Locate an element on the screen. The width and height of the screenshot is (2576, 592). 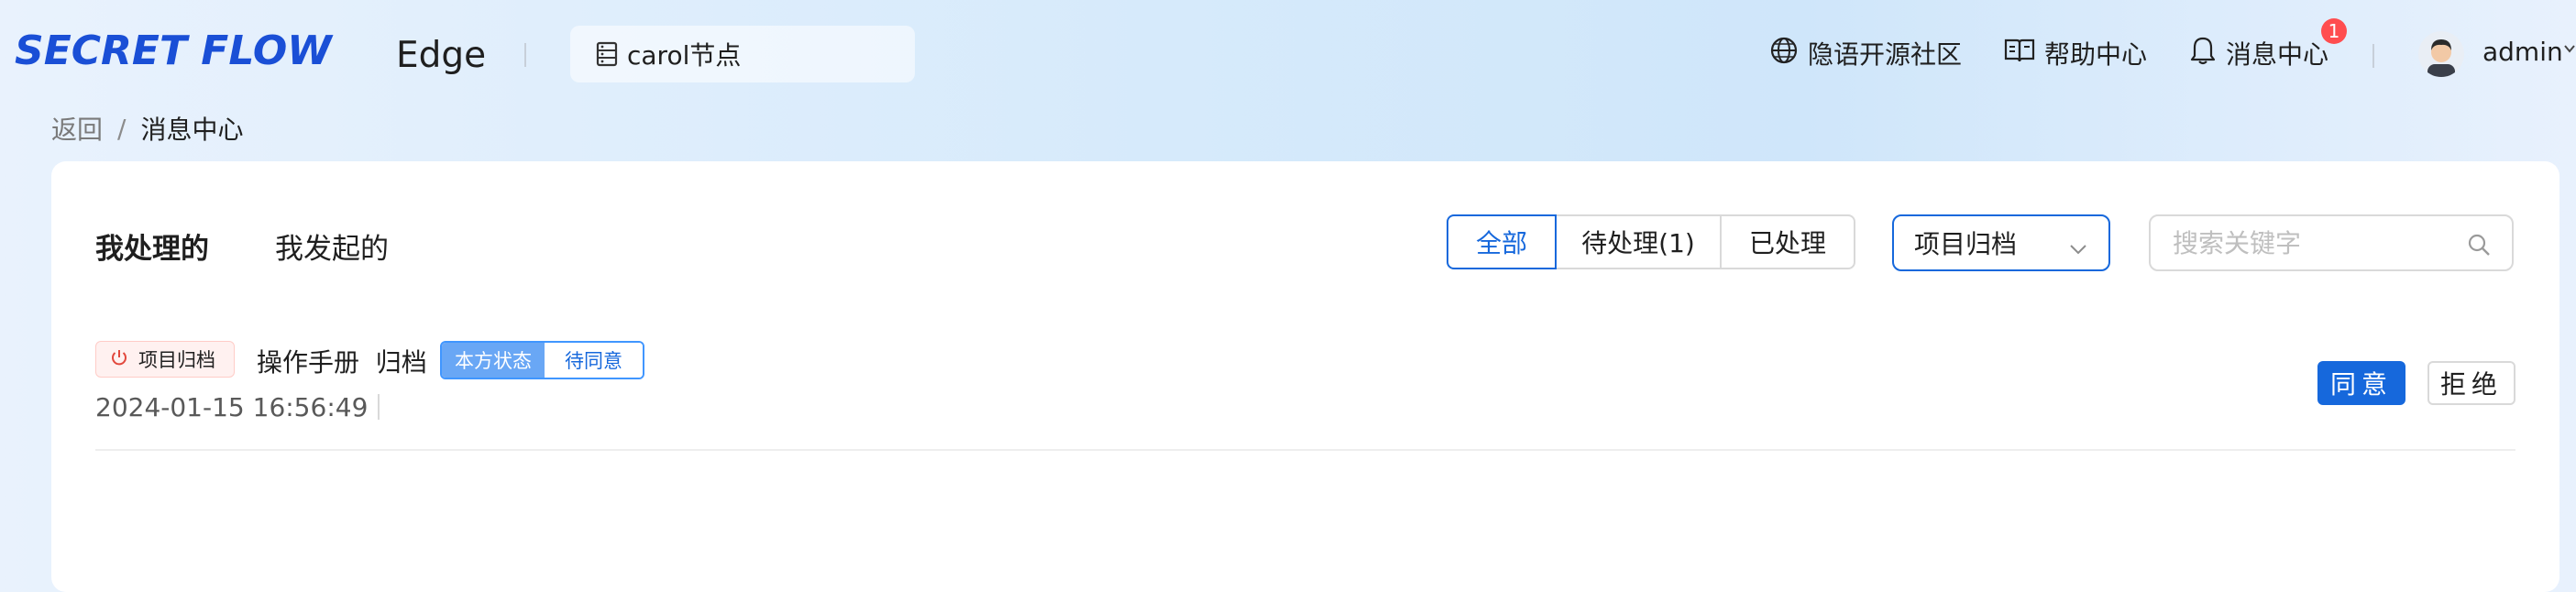
filter-all: 全部 is located at coordinates (1502, 241).